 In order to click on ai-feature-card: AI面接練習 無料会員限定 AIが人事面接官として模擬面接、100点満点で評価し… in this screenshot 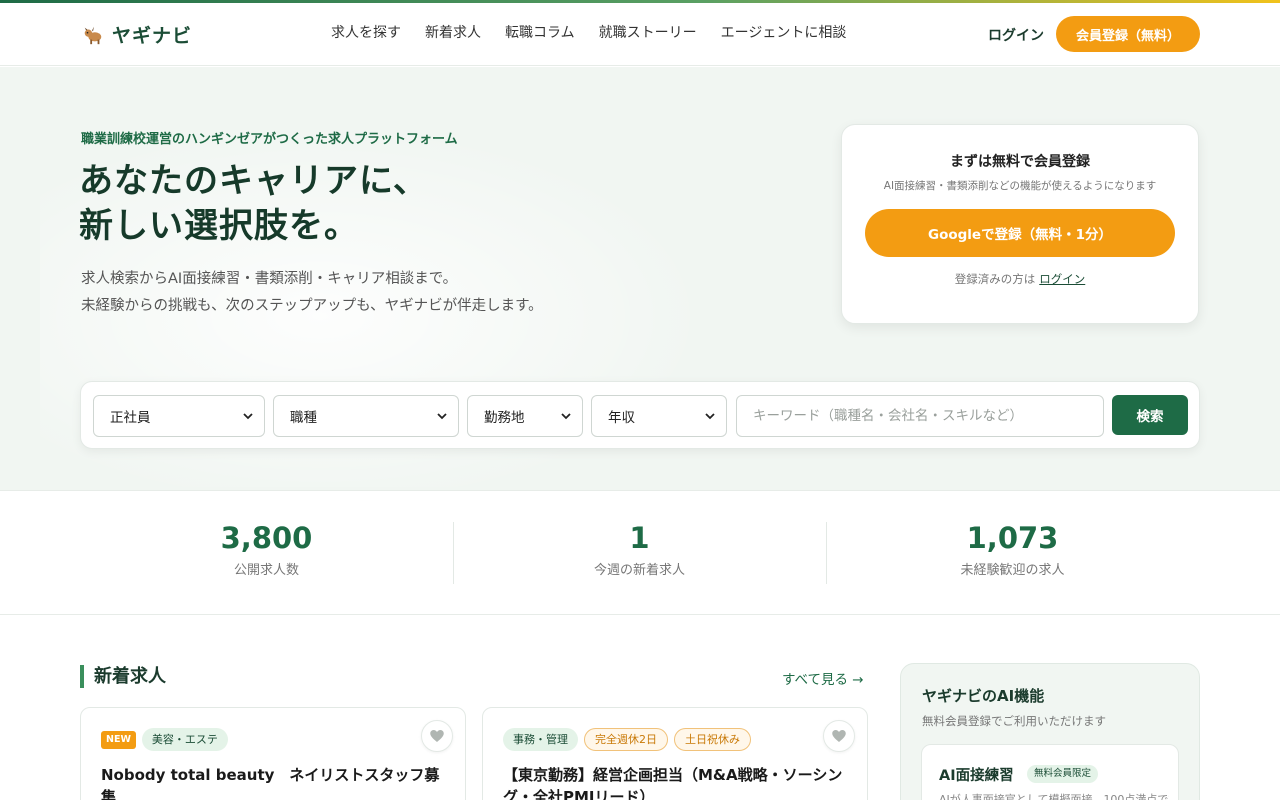, I will do `click(1050, 772)`.